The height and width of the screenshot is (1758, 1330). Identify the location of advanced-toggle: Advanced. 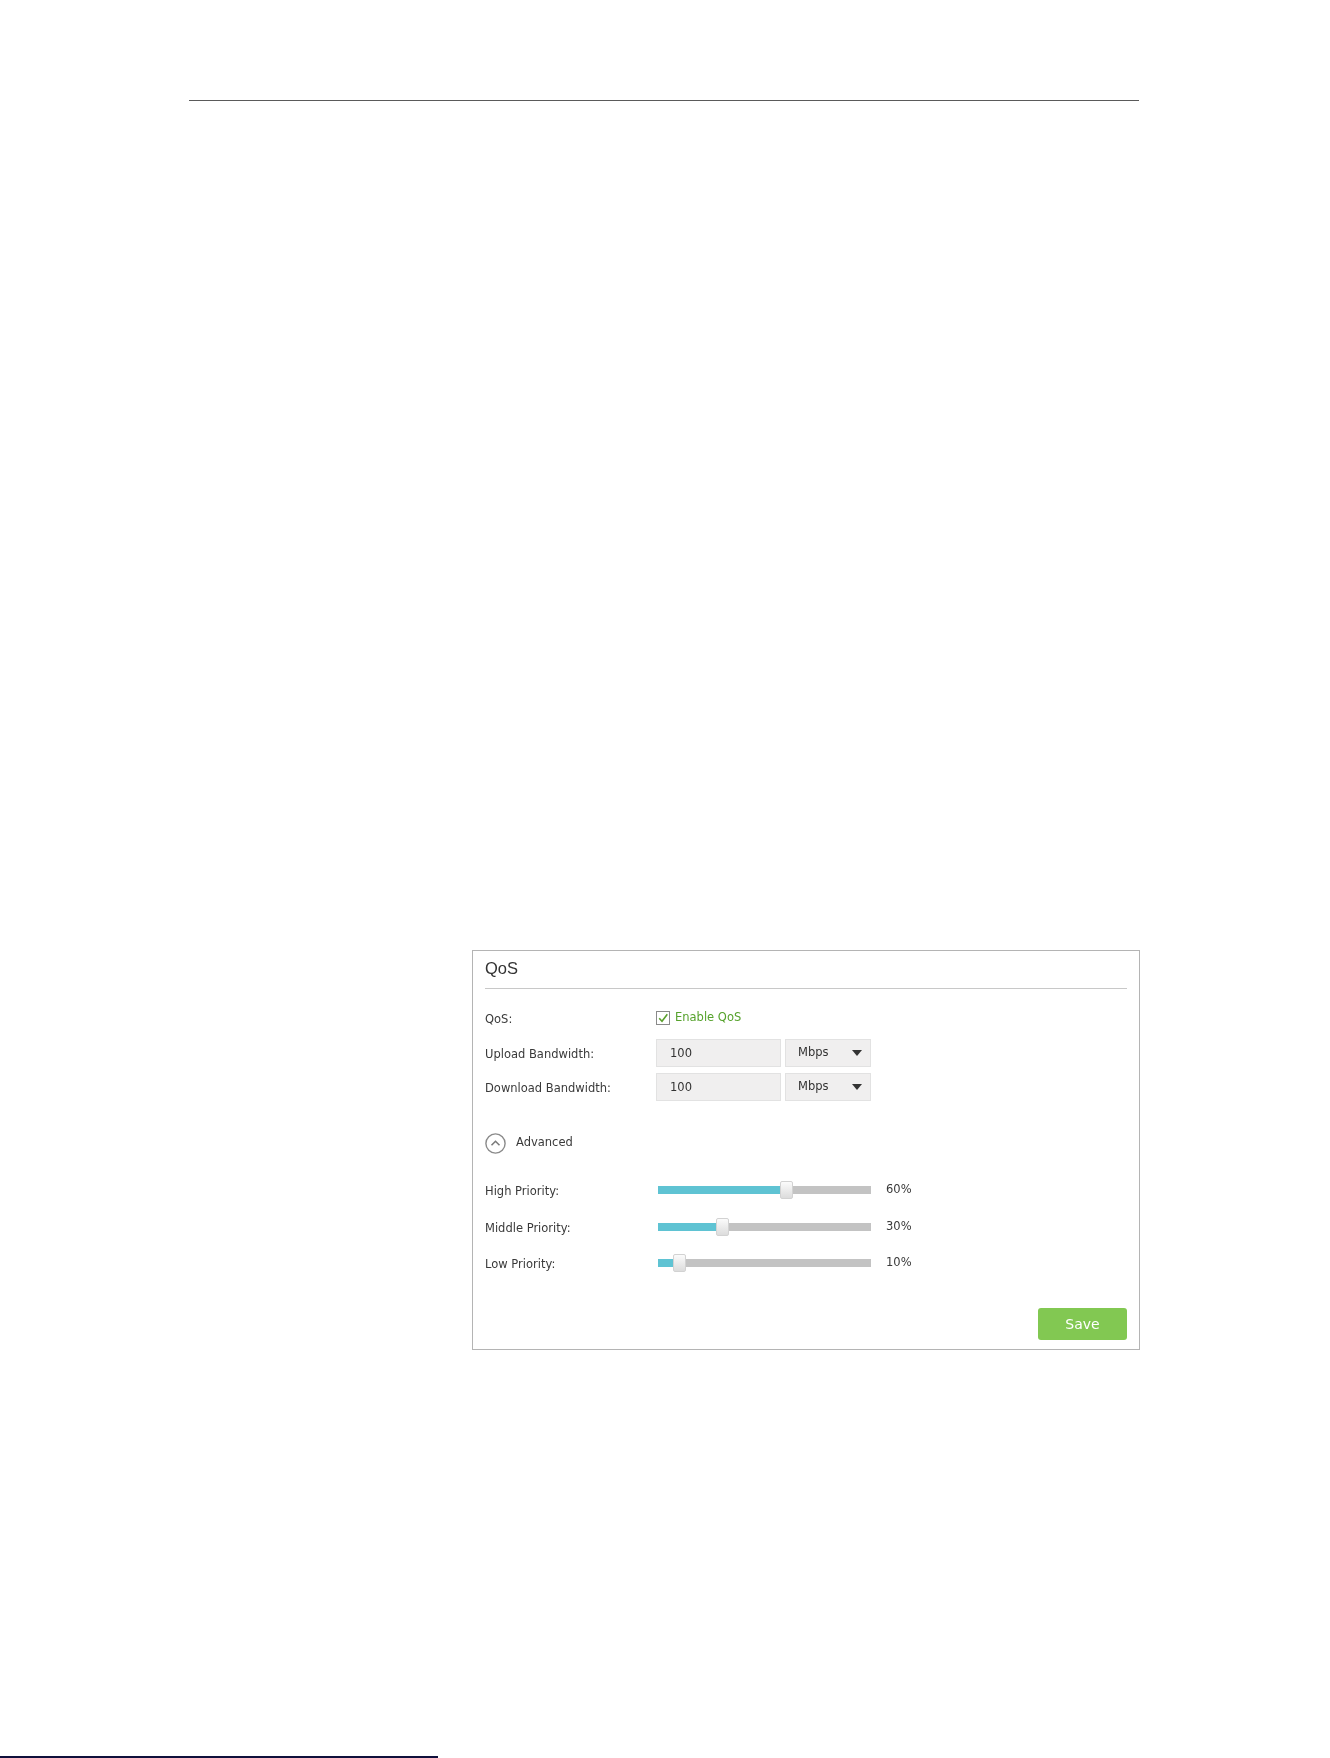
(529, 1143).